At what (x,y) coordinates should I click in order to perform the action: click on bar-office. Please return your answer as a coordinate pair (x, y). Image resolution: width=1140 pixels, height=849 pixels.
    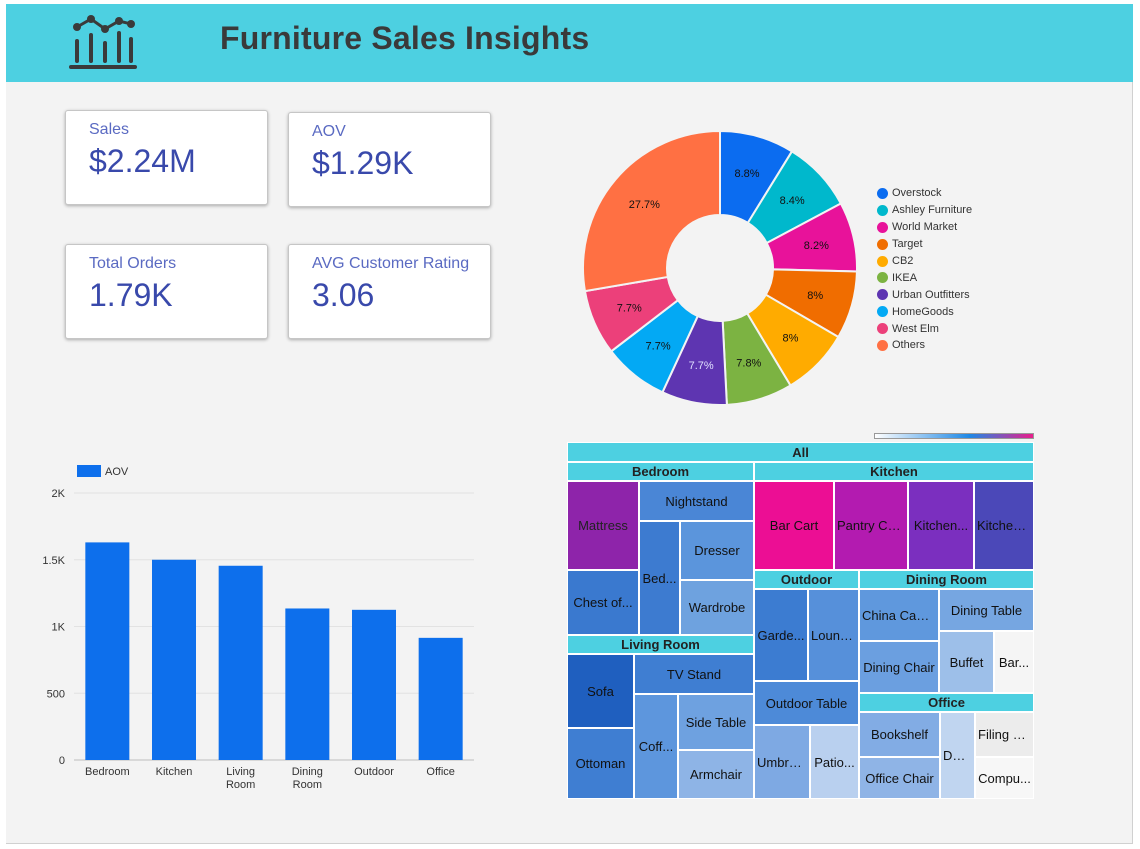
    Looking at the image, I should click on (440, 698).